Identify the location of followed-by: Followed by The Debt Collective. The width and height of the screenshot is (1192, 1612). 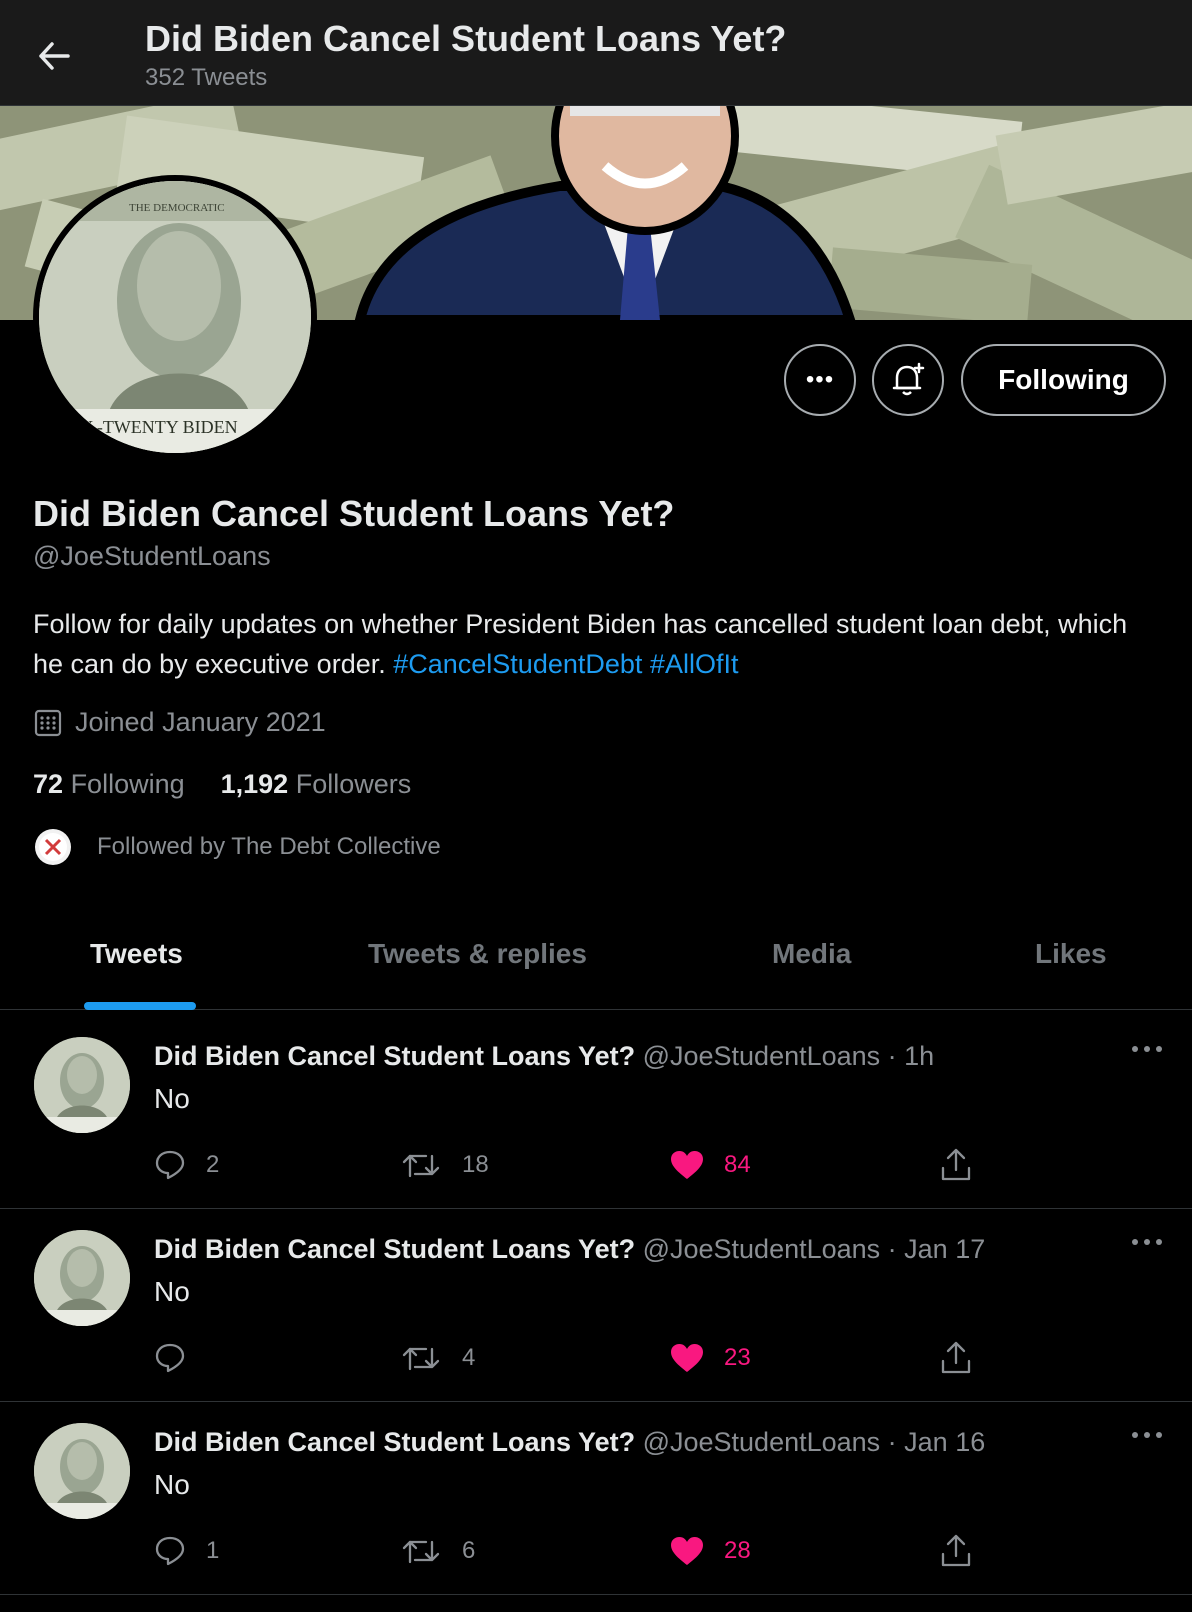
(238, 847).